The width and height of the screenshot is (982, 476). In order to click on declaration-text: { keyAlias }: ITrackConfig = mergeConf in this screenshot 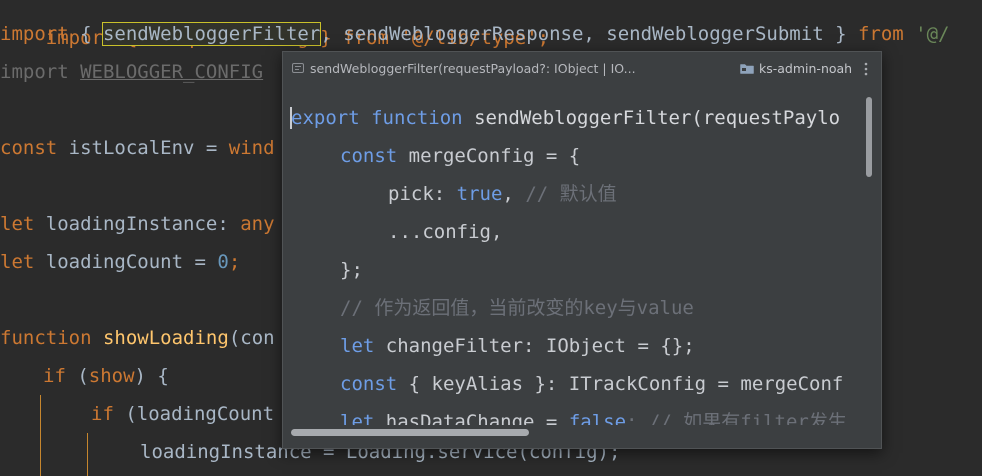, I will do `click(626, 384)`.